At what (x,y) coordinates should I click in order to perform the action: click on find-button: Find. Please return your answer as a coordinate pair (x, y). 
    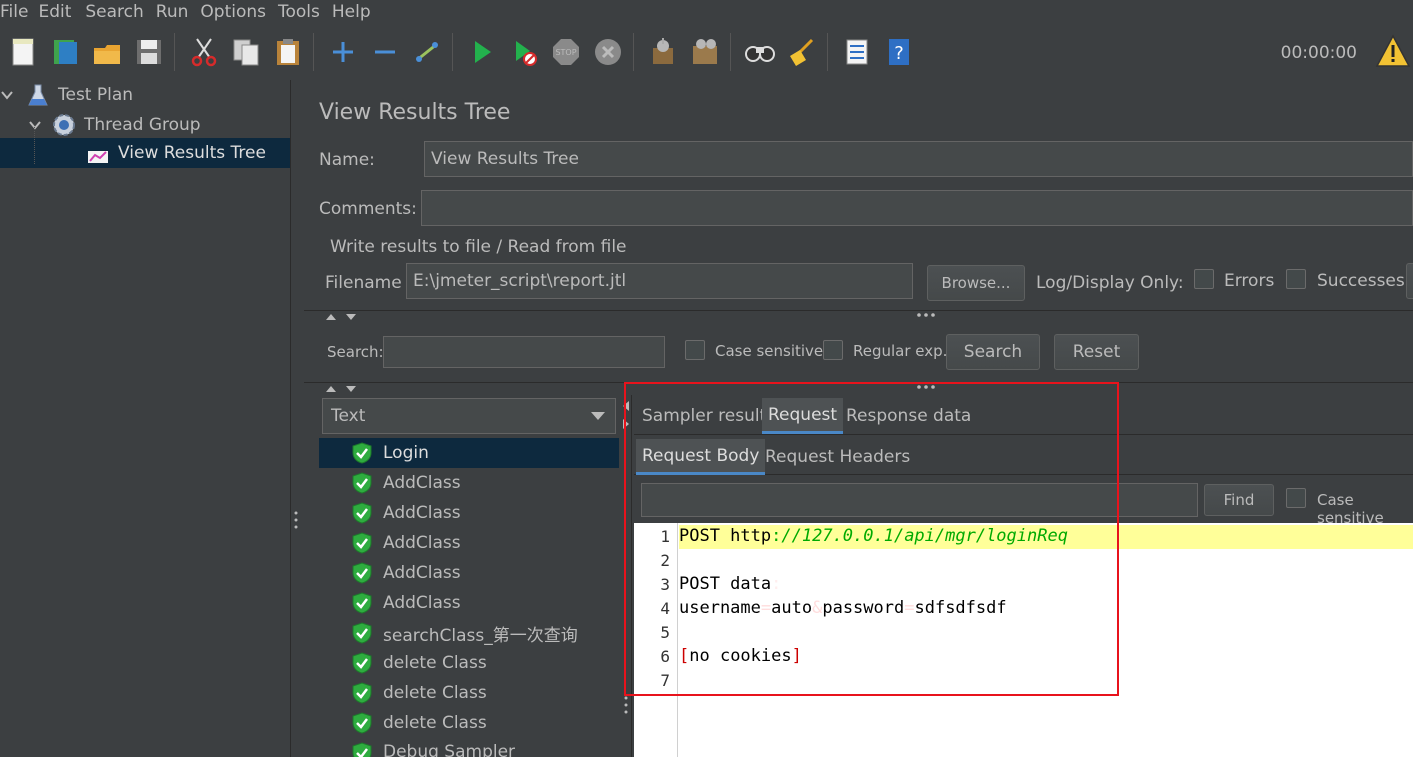
    Looking at the image, I should click on (1239, 500).